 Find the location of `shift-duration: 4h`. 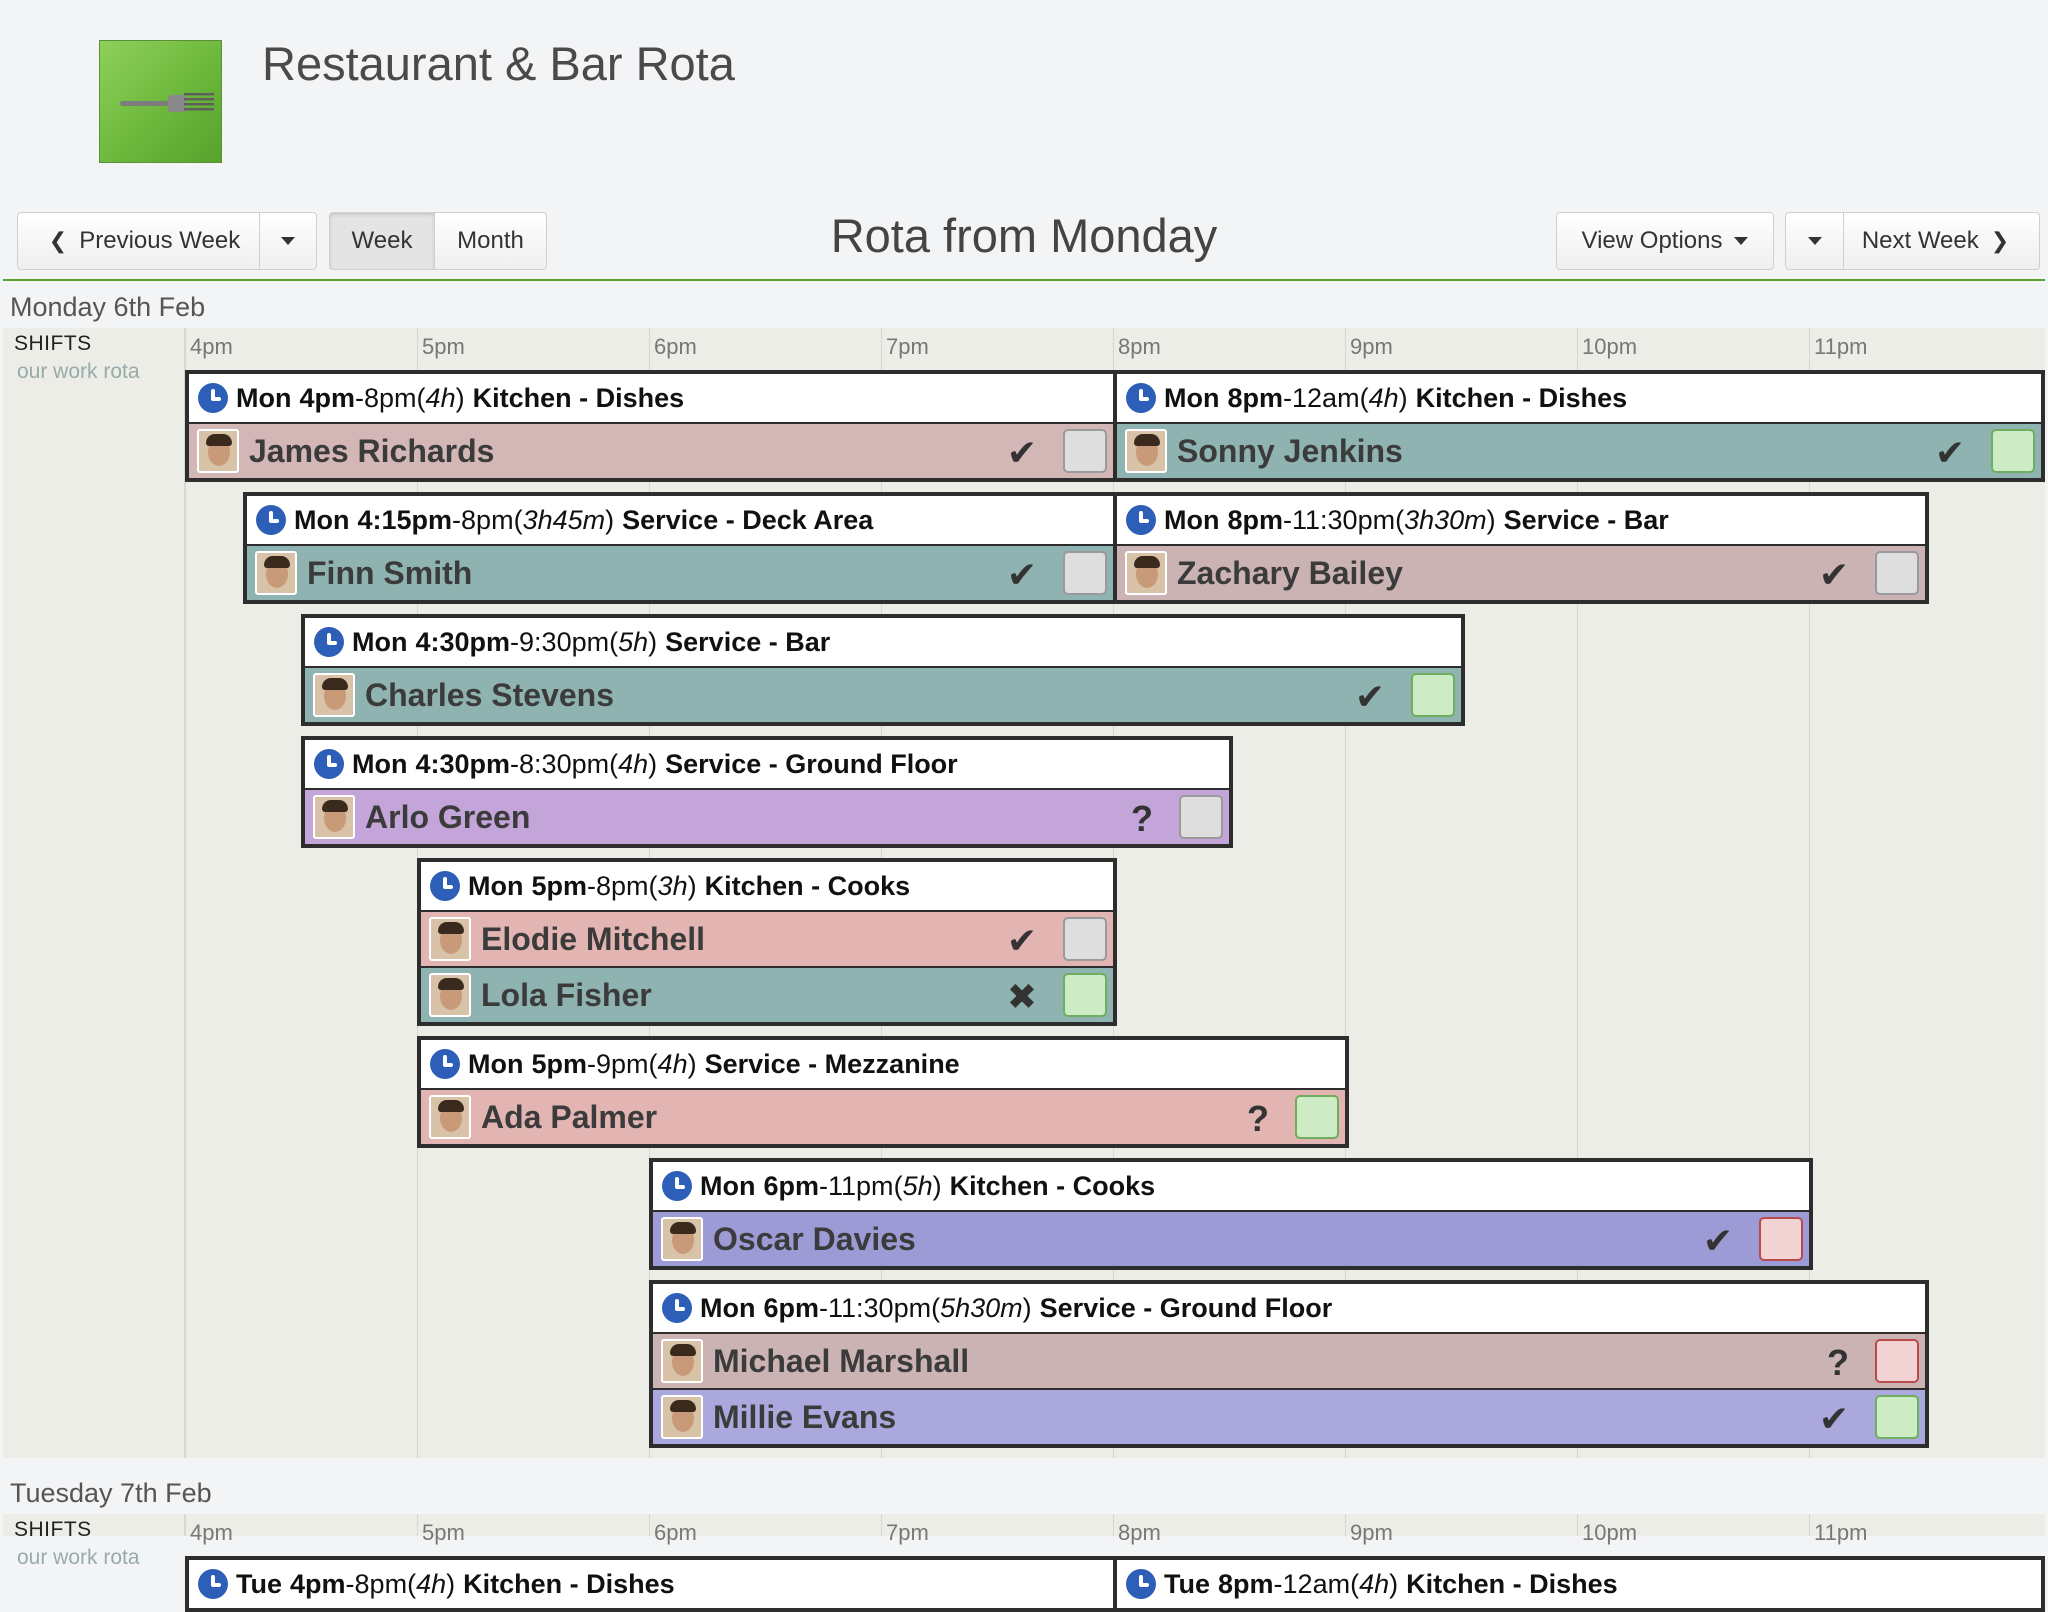

shift-duration: 4h is located at coordinates (672, 1063).